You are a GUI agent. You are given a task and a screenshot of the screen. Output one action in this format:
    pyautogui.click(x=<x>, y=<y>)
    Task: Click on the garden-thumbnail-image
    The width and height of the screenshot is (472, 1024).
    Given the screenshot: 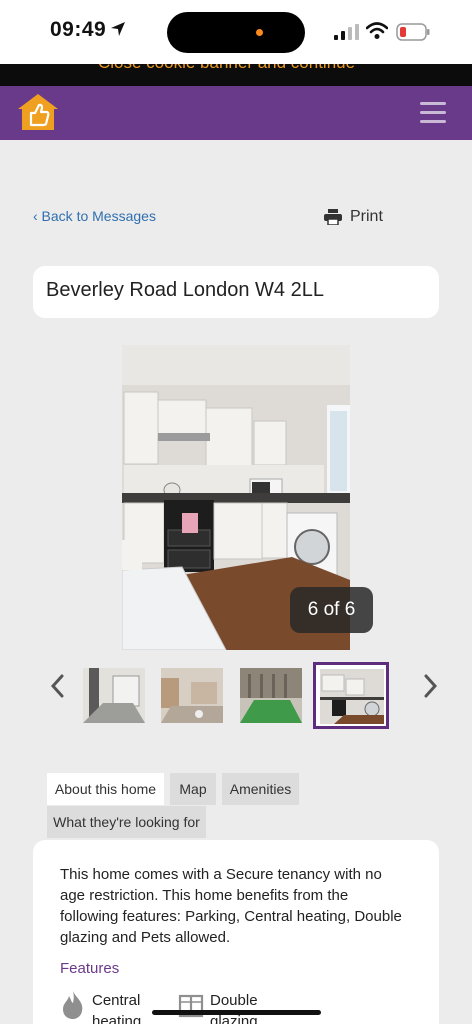 What is the action you would take?
    pyautogui.click(x=271, y=695)
    